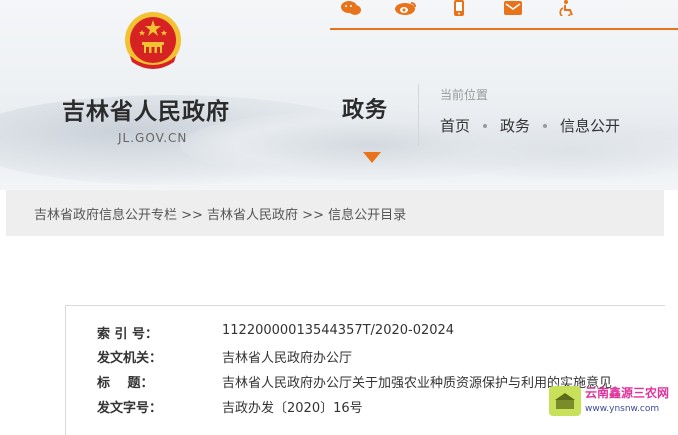 This screenshot has width=678, height=435. What do you see at coordinates (354, 381) in the screenshot?
I see `info-row-title: 标 题： 吉林省人民政府办公厅关于加强农业种质资源保护与利用的实施意见` at bounding box center [354, 381].